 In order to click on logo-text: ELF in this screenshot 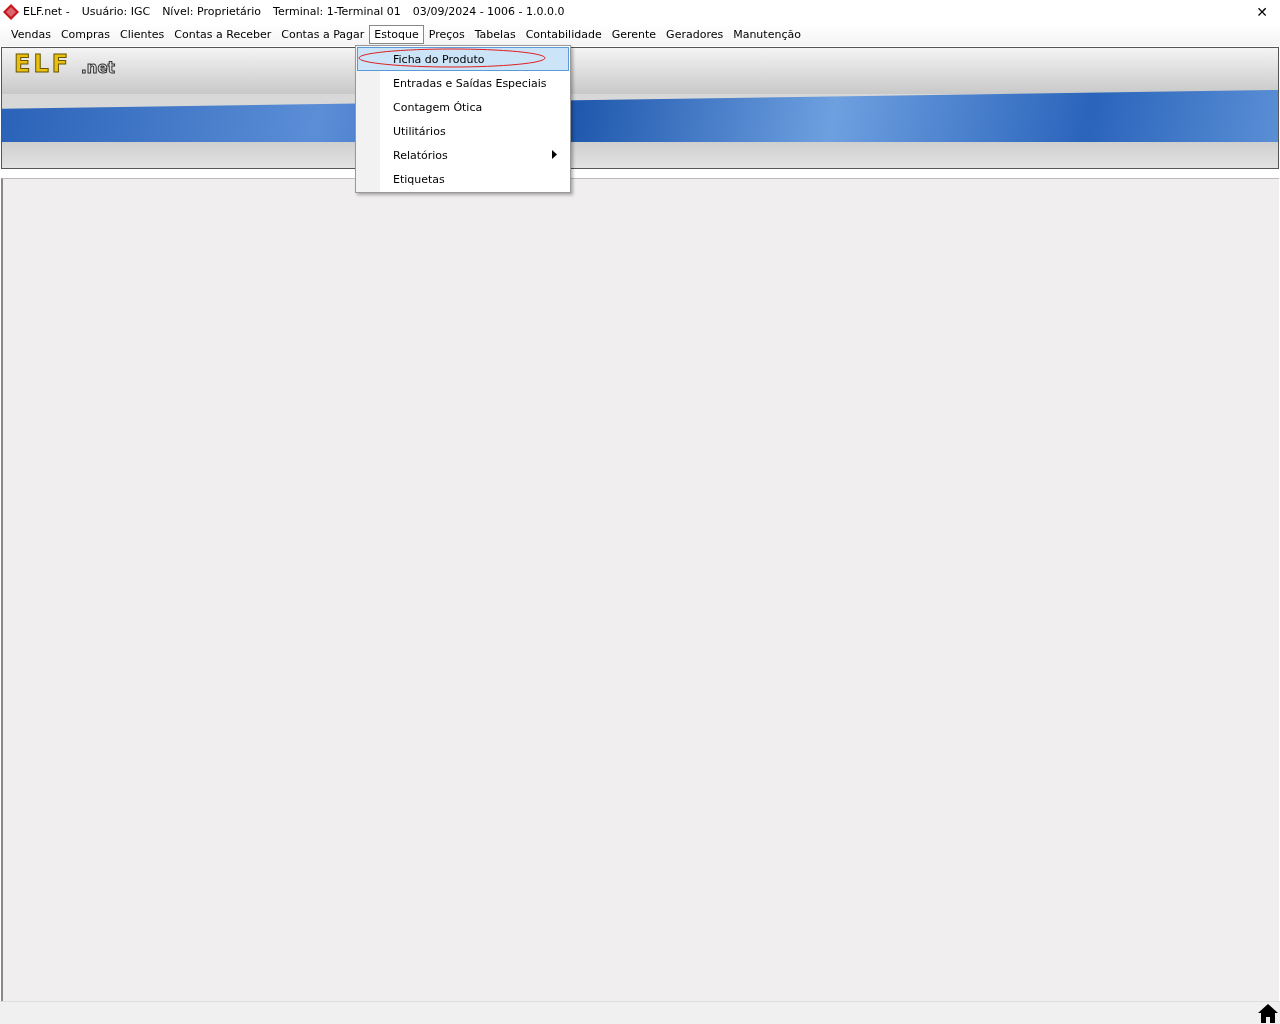, I will do `click(43, 64)`.